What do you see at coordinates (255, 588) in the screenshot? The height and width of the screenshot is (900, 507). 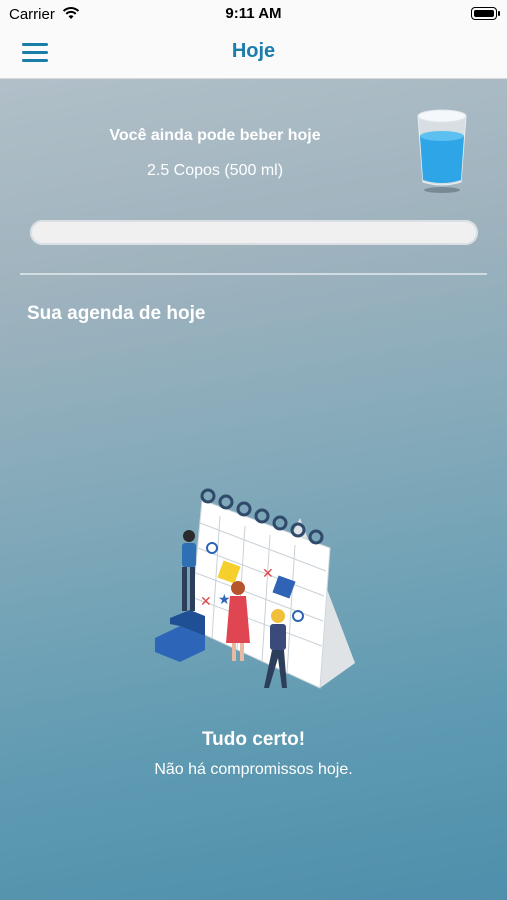 I see `calendar-people-illustration: ✕ ✕ ★` at bounding box center [255, 588].